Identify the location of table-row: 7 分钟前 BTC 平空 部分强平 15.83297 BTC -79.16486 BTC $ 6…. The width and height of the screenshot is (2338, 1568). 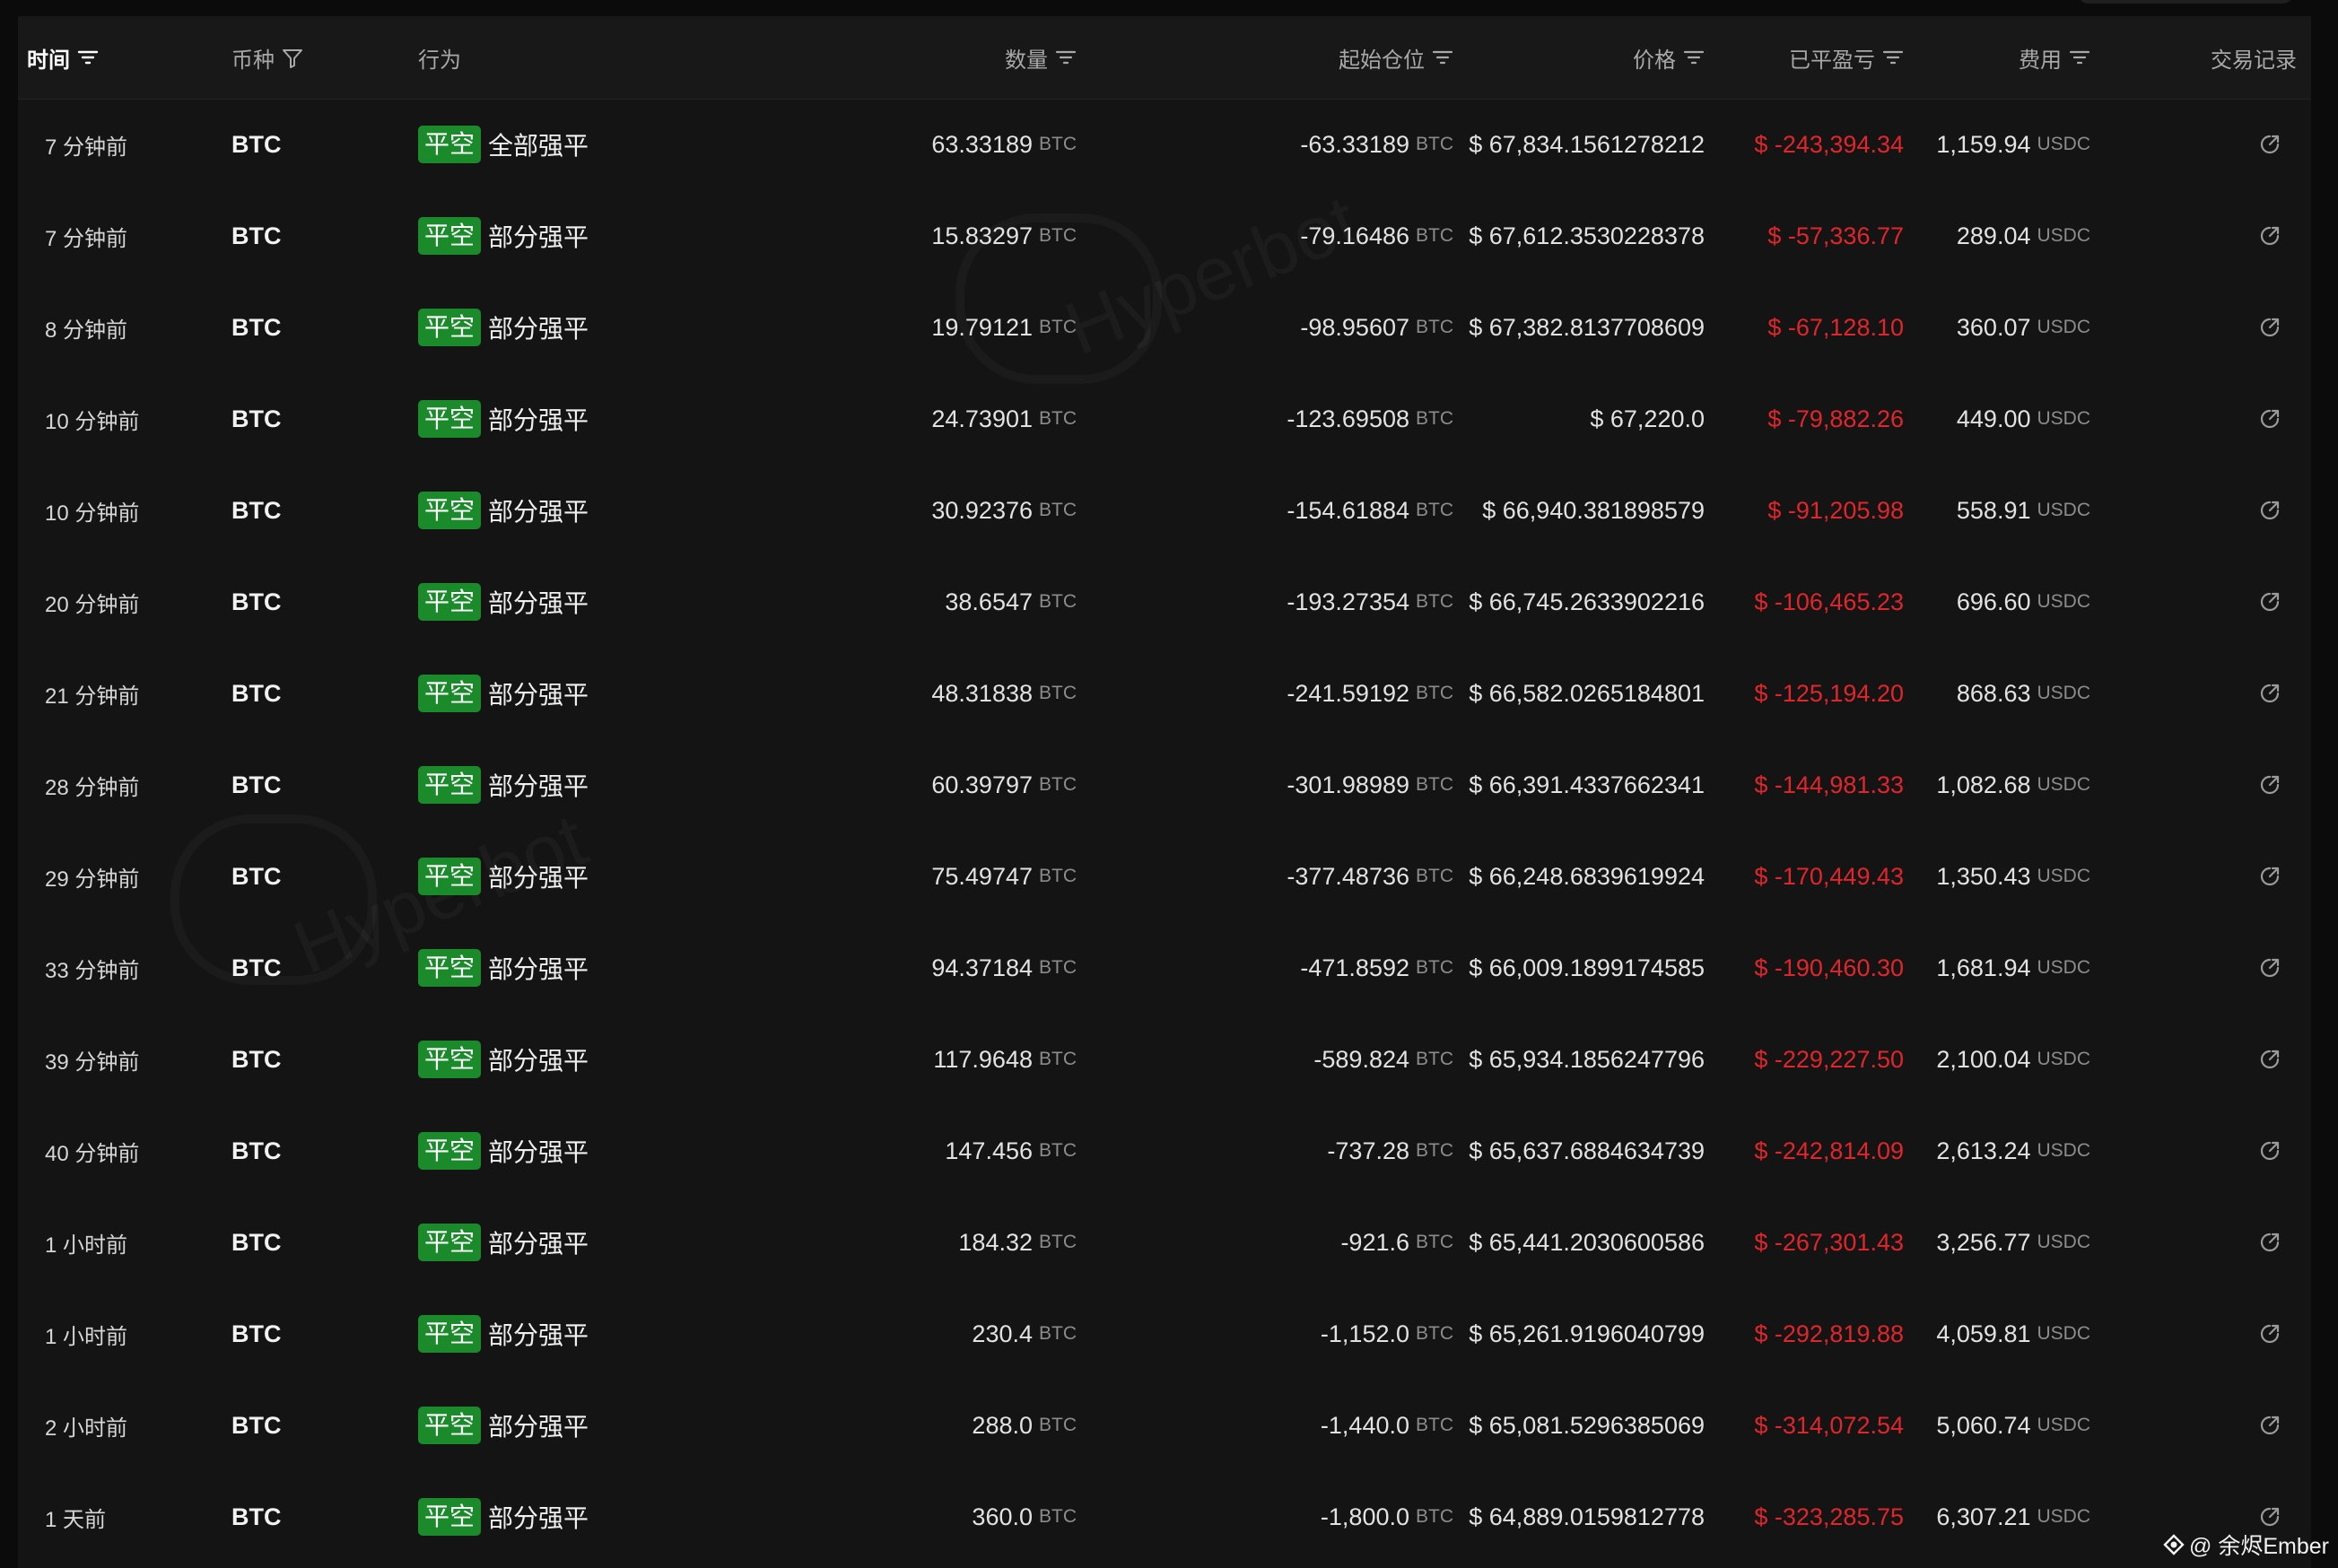
(1164, 236).